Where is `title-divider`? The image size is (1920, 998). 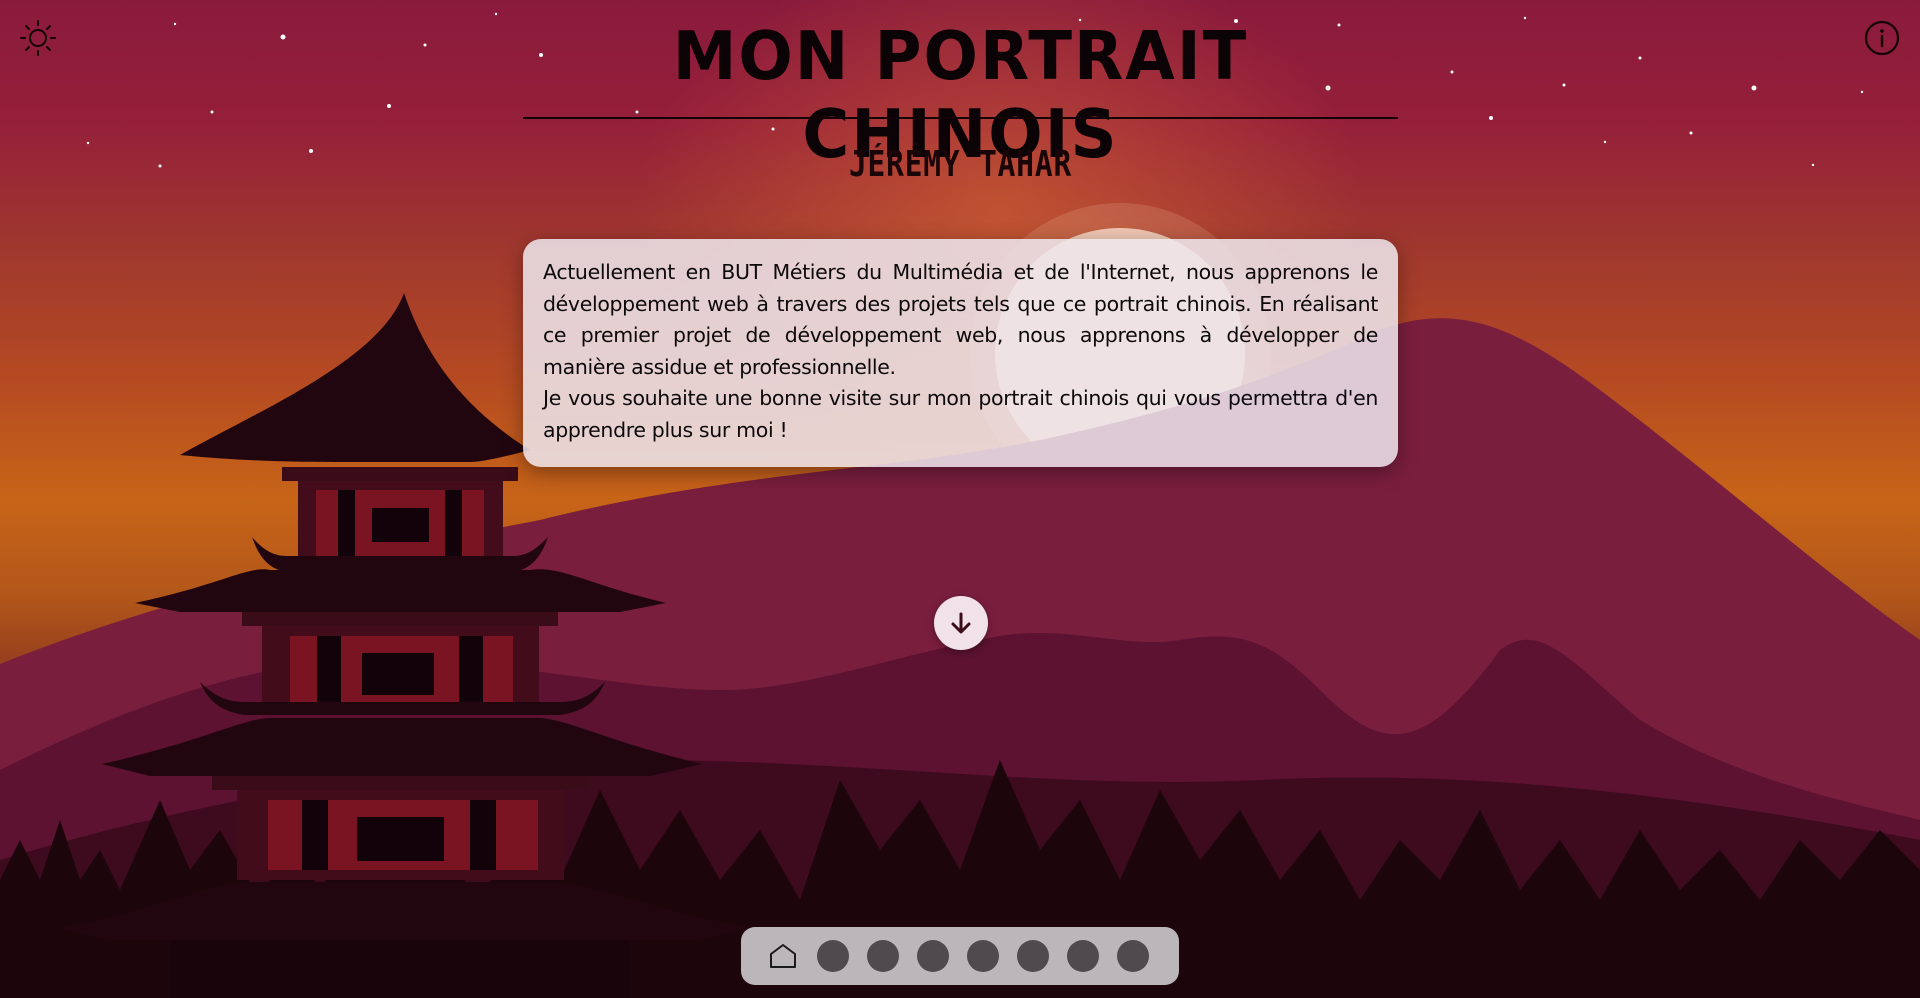
title-divider is located at coordinates (960, 118).